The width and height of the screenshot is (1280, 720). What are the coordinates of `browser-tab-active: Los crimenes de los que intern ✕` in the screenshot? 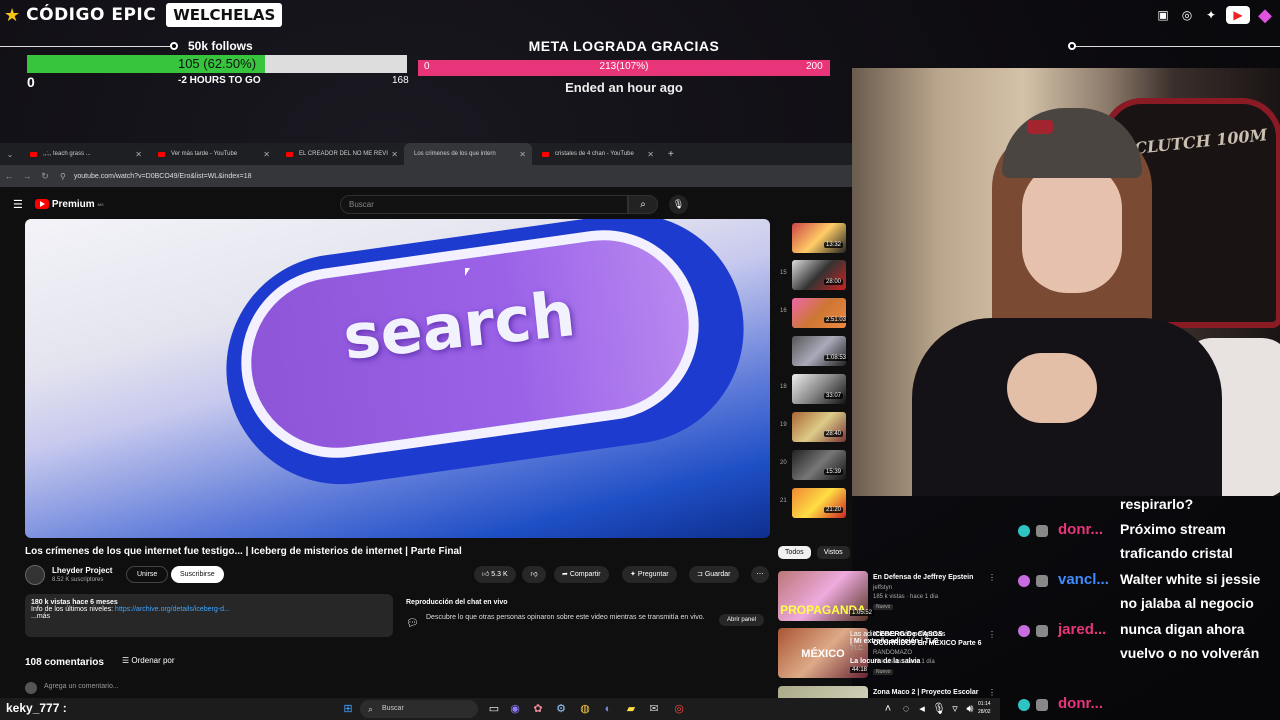 It's located at (468, 154).